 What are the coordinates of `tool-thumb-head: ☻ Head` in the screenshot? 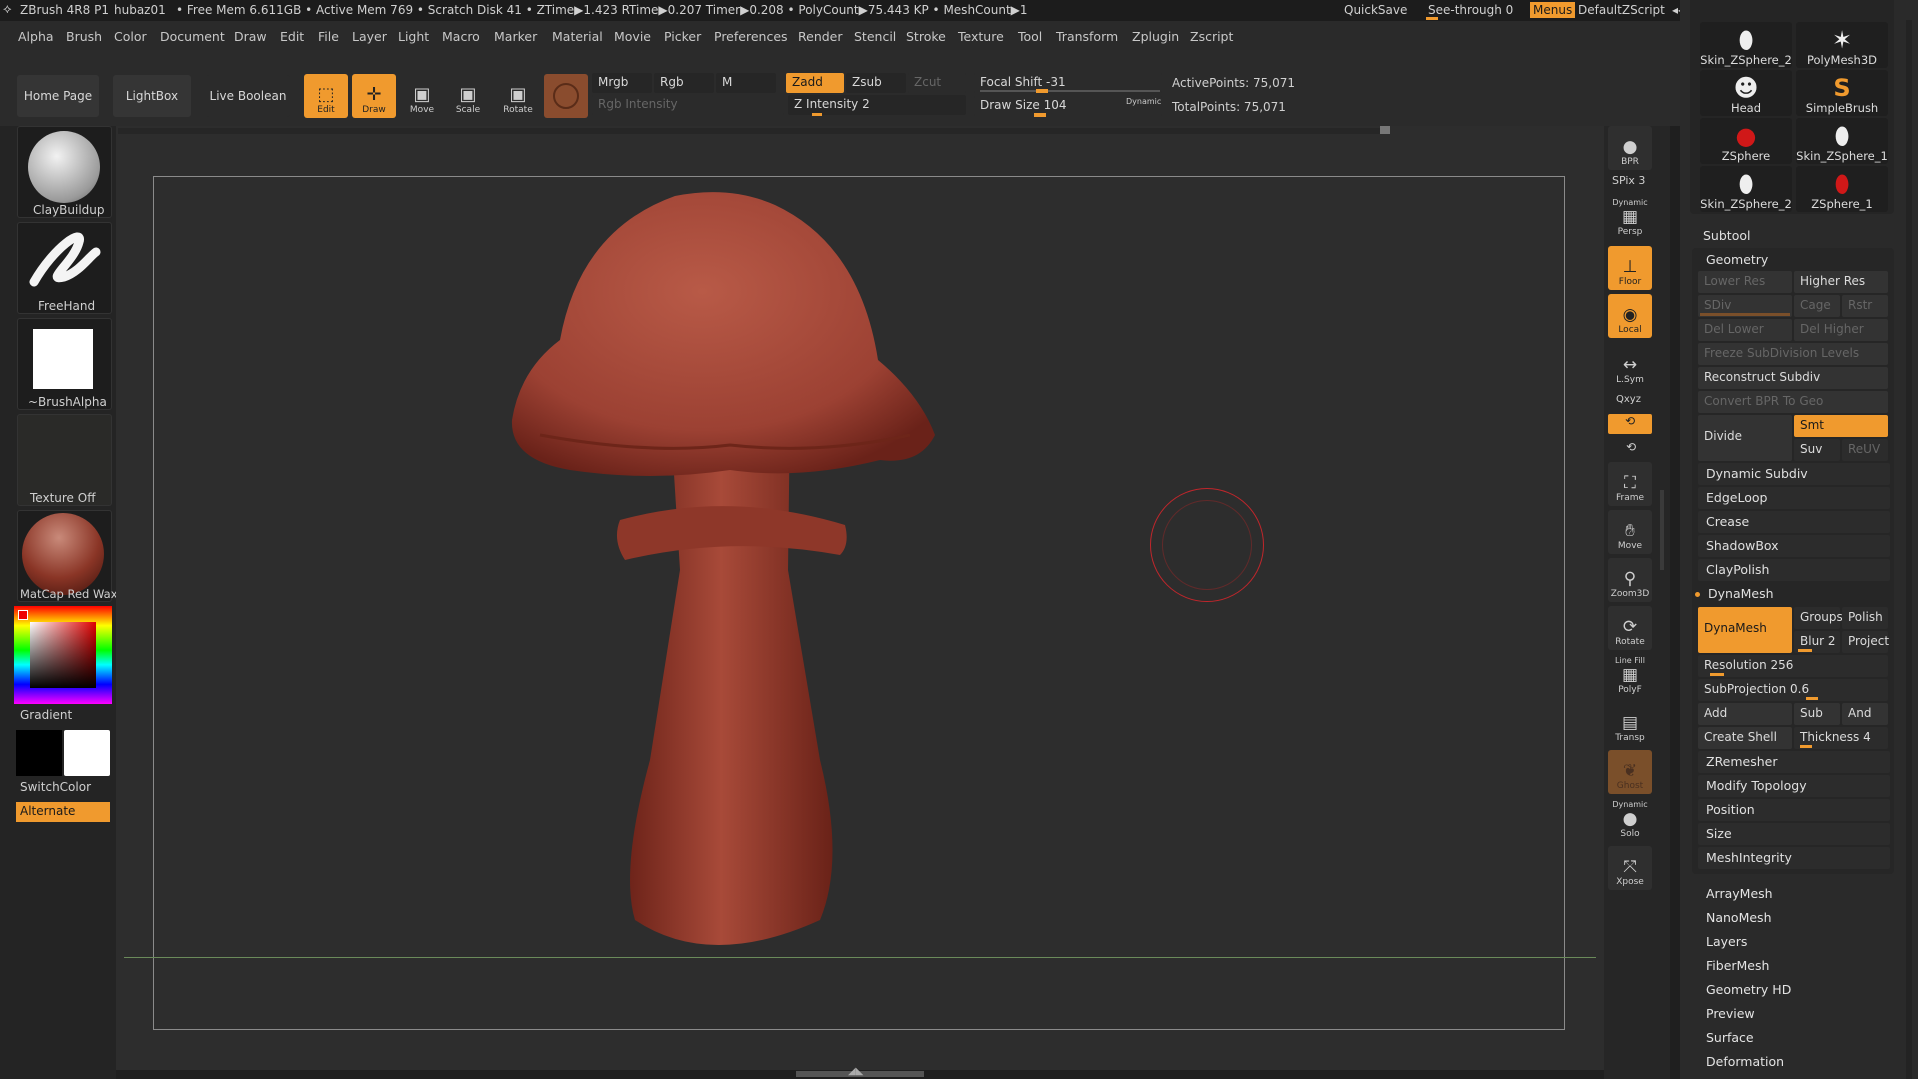 It's located at (1746, 93).